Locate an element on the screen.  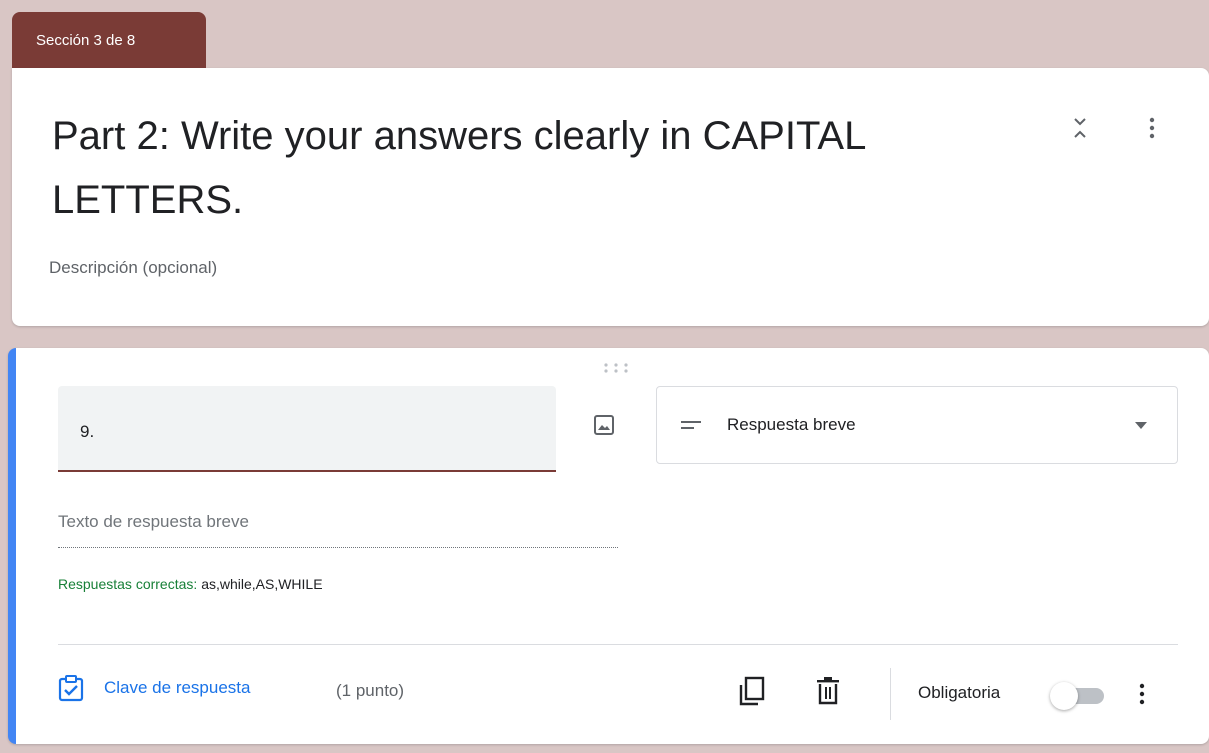
more-vert-icon is located at coordinates (1152, 128).